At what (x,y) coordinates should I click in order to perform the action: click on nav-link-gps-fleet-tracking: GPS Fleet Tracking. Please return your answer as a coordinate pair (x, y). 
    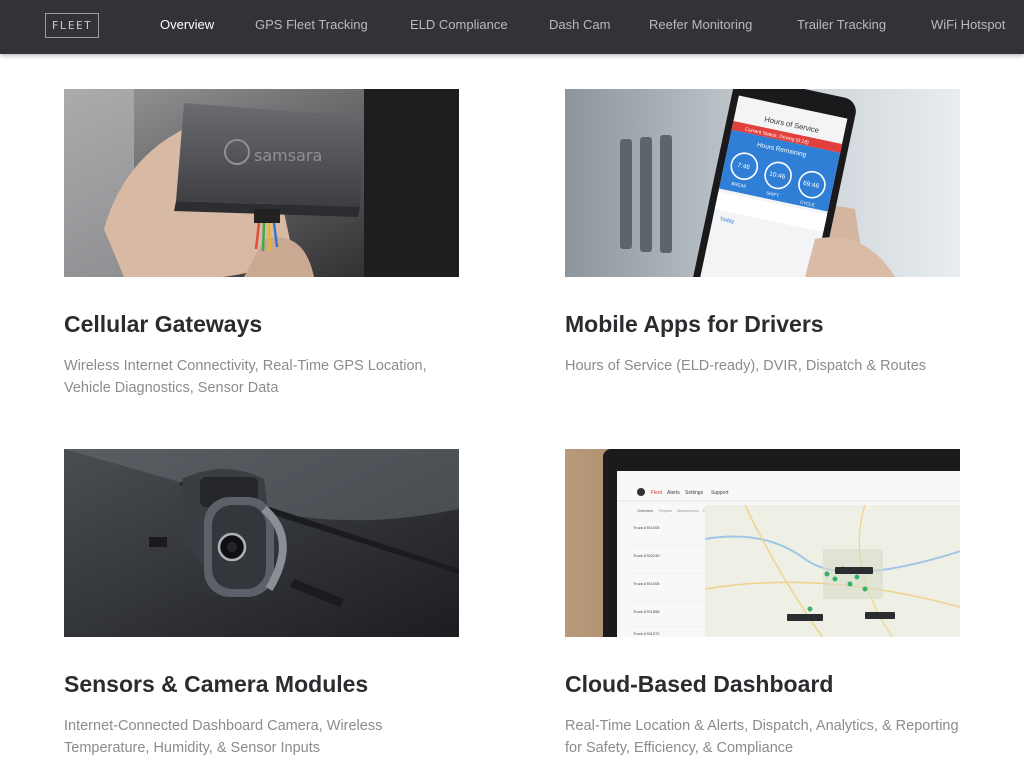
    Looking at the image, I should click on (311, 24).